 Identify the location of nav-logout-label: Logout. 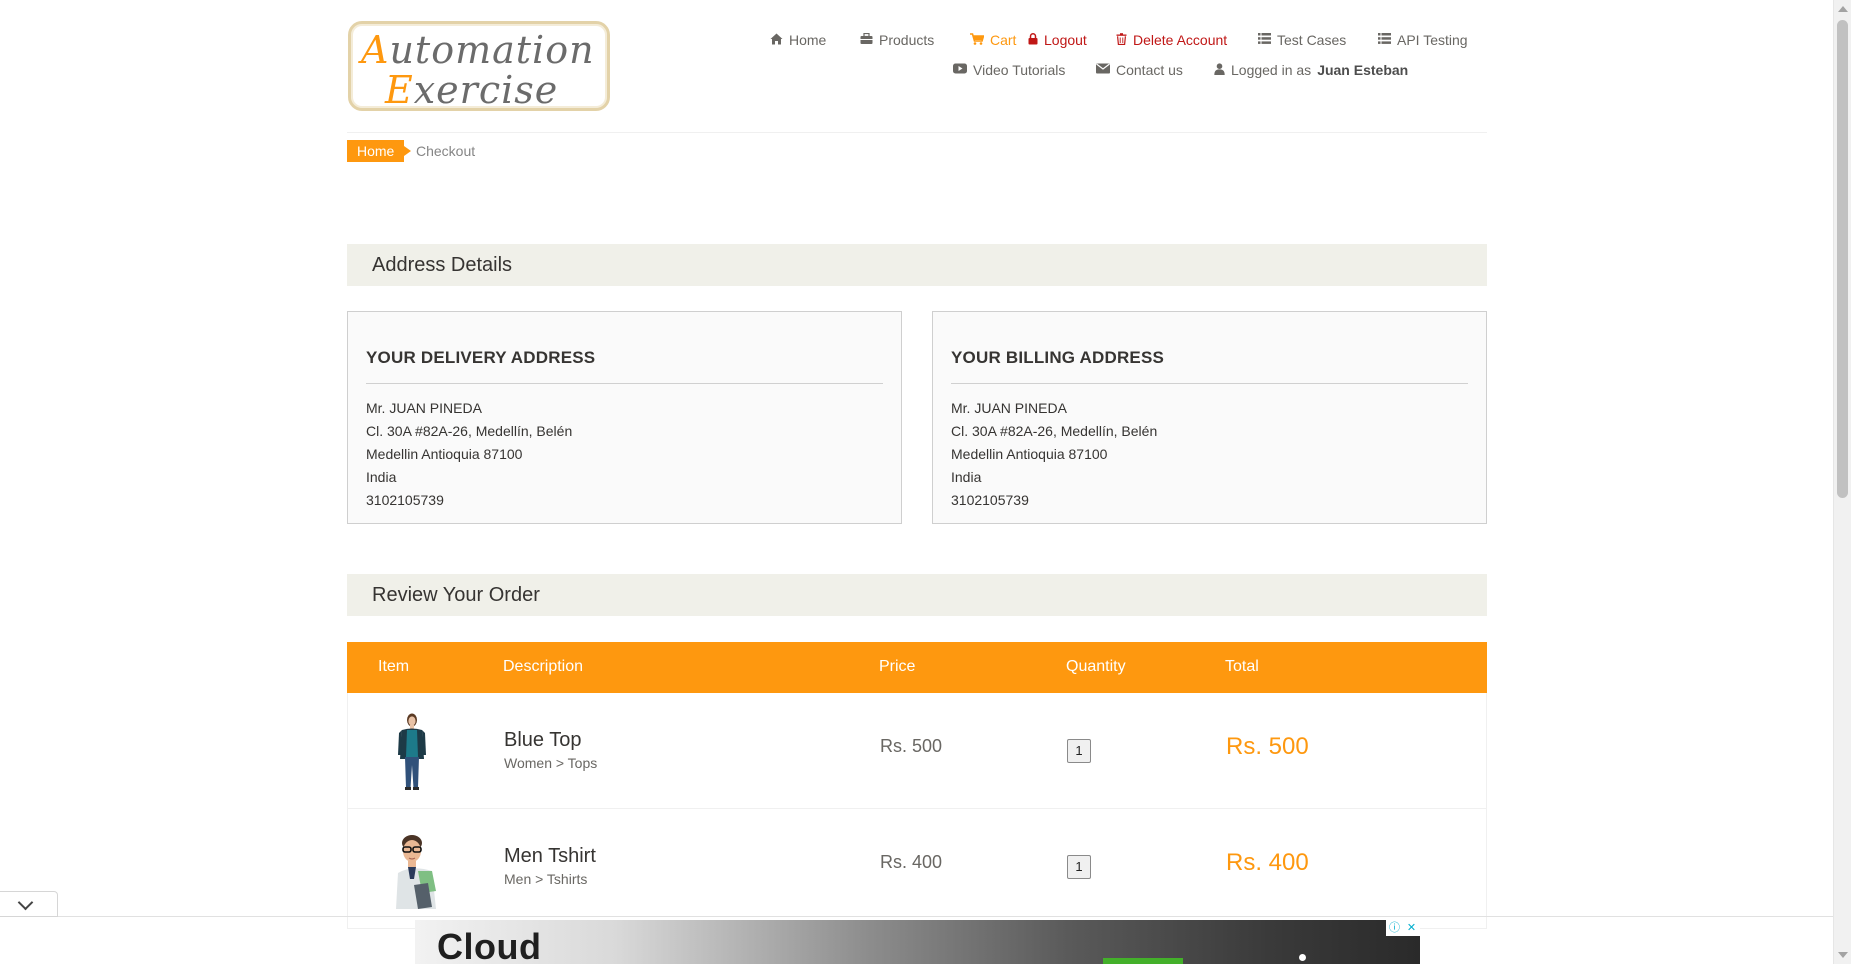
(1065, 40).